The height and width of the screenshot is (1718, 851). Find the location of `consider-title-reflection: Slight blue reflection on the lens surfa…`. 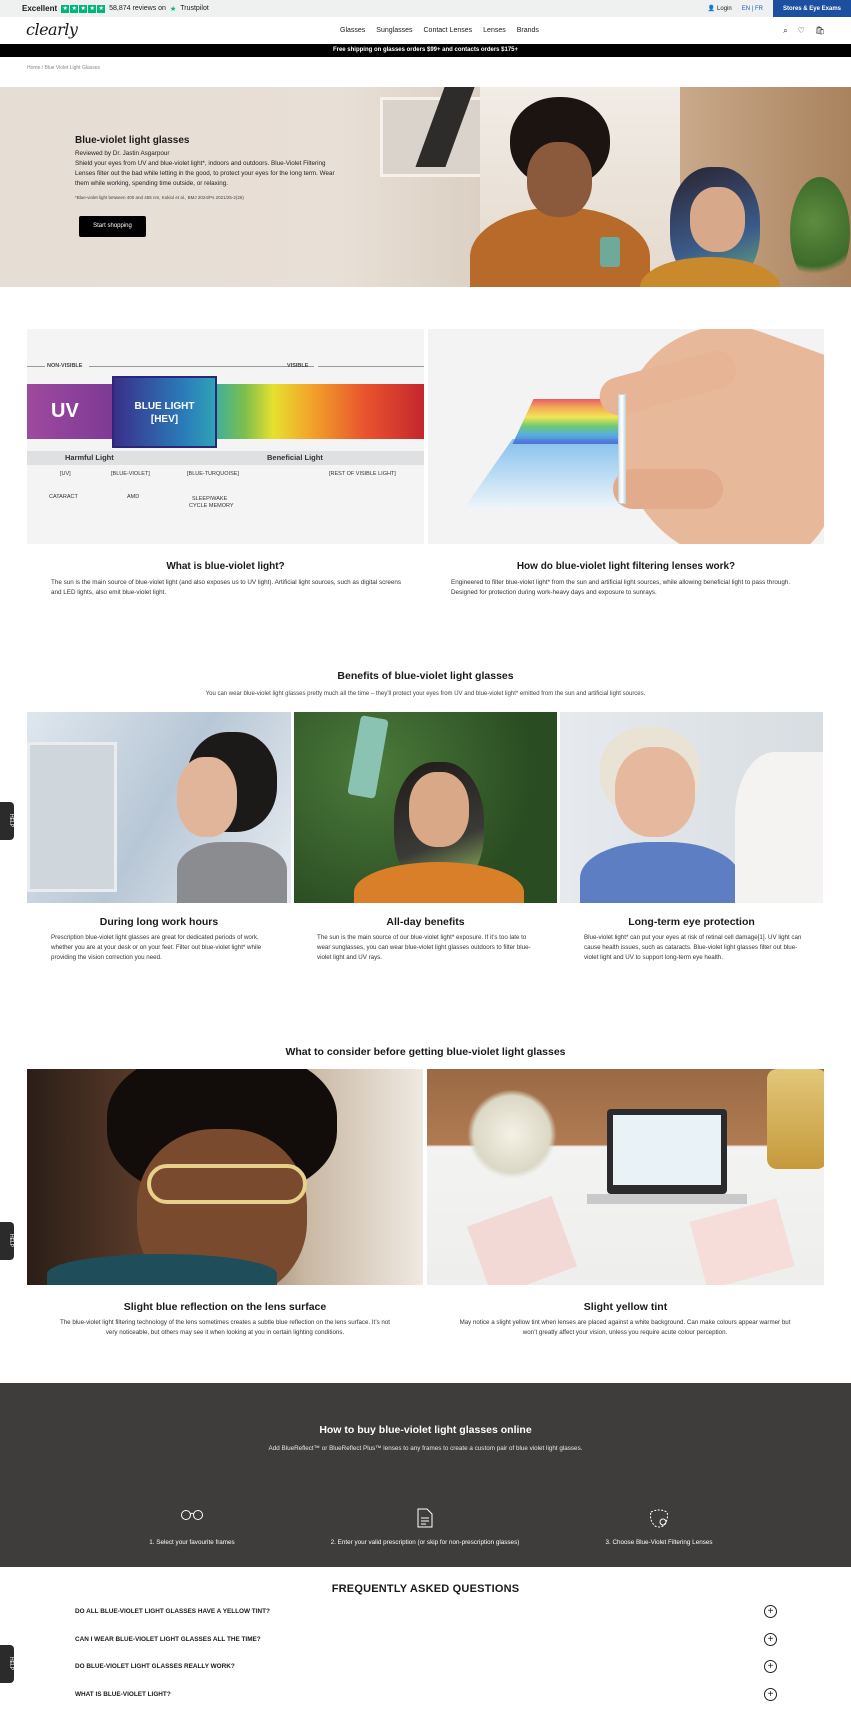

consider-title-reflection: Slight blue reflection on the lens surfa… is located at coordinates (225, 1307).